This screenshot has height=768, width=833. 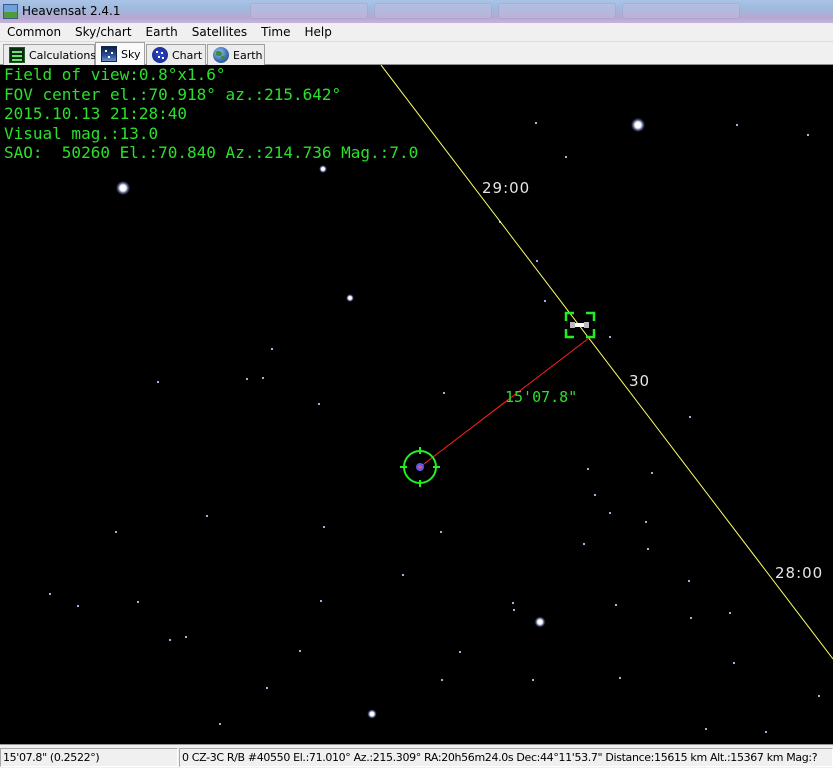 I want to click on tab-earth-label: Earth, so click(x=248, y=55).